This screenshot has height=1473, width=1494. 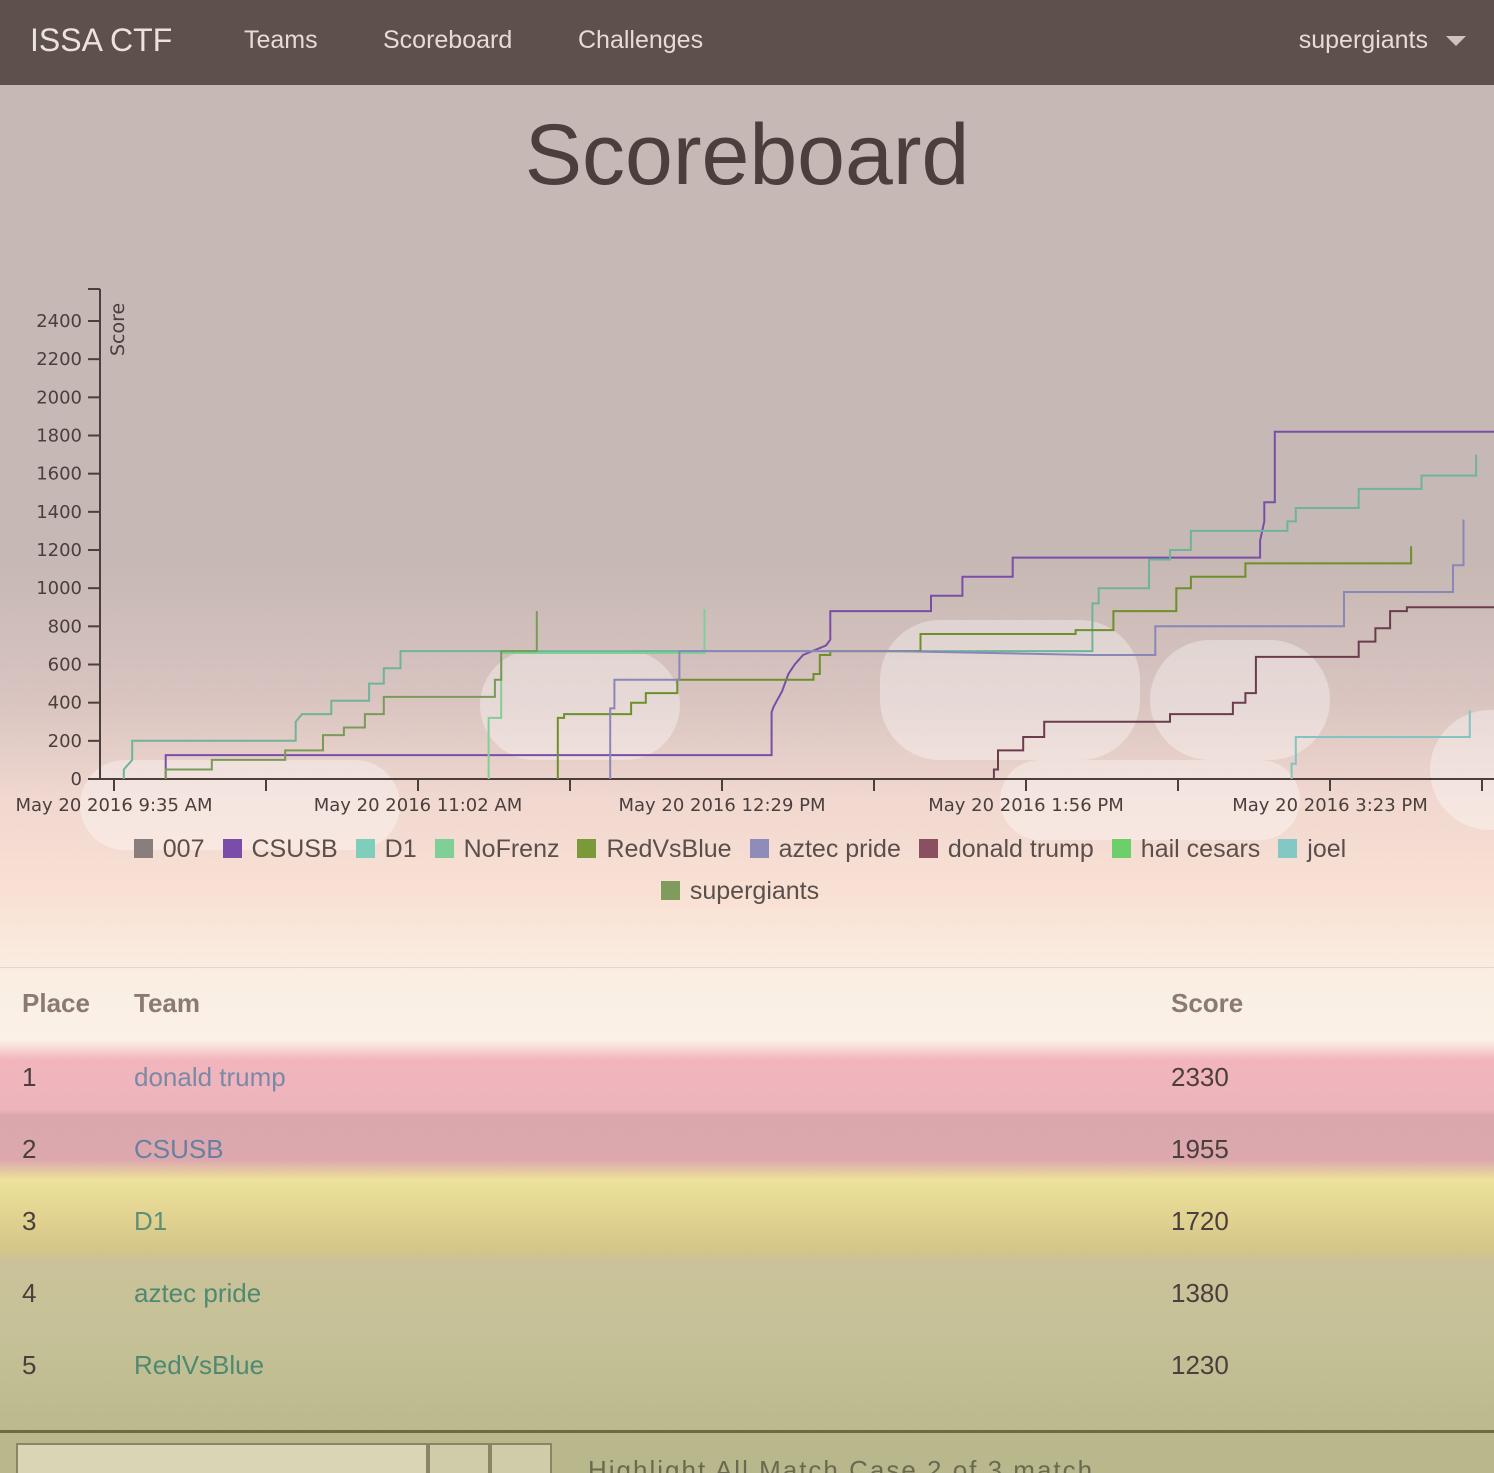 What do you see at coordinates (1200, 1293) in the screenshot?
I see `score-cell: 1380` at bounding box center [1200, 1293].